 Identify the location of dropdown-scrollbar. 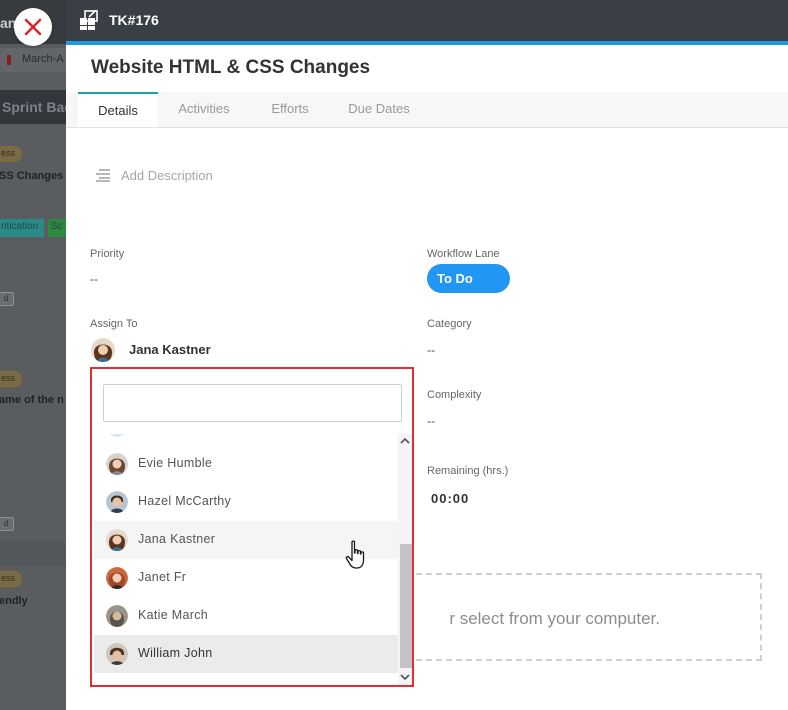
(405, 559).